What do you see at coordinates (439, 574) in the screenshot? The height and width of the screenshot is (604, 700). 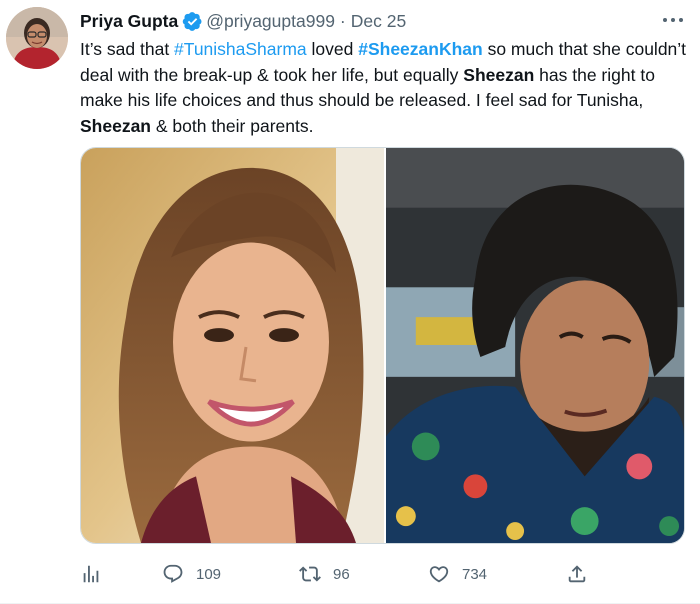 I see `heart-icon` at bounding box center [439, 574].